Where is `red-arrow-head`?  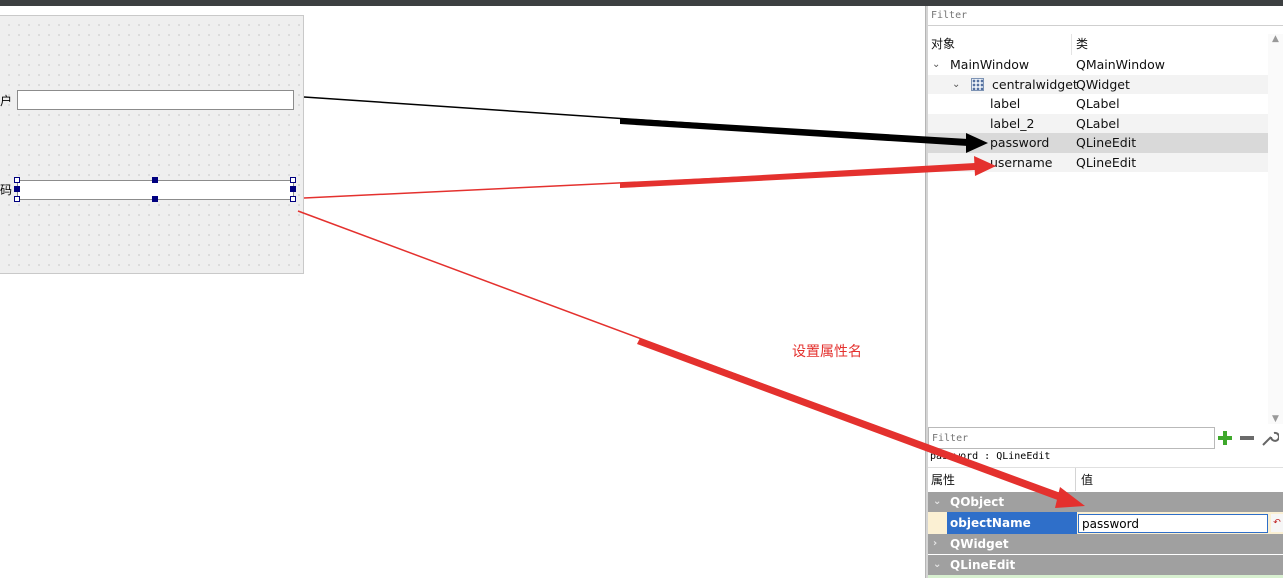 red-arrow-head is located at coordinates (985, 166).